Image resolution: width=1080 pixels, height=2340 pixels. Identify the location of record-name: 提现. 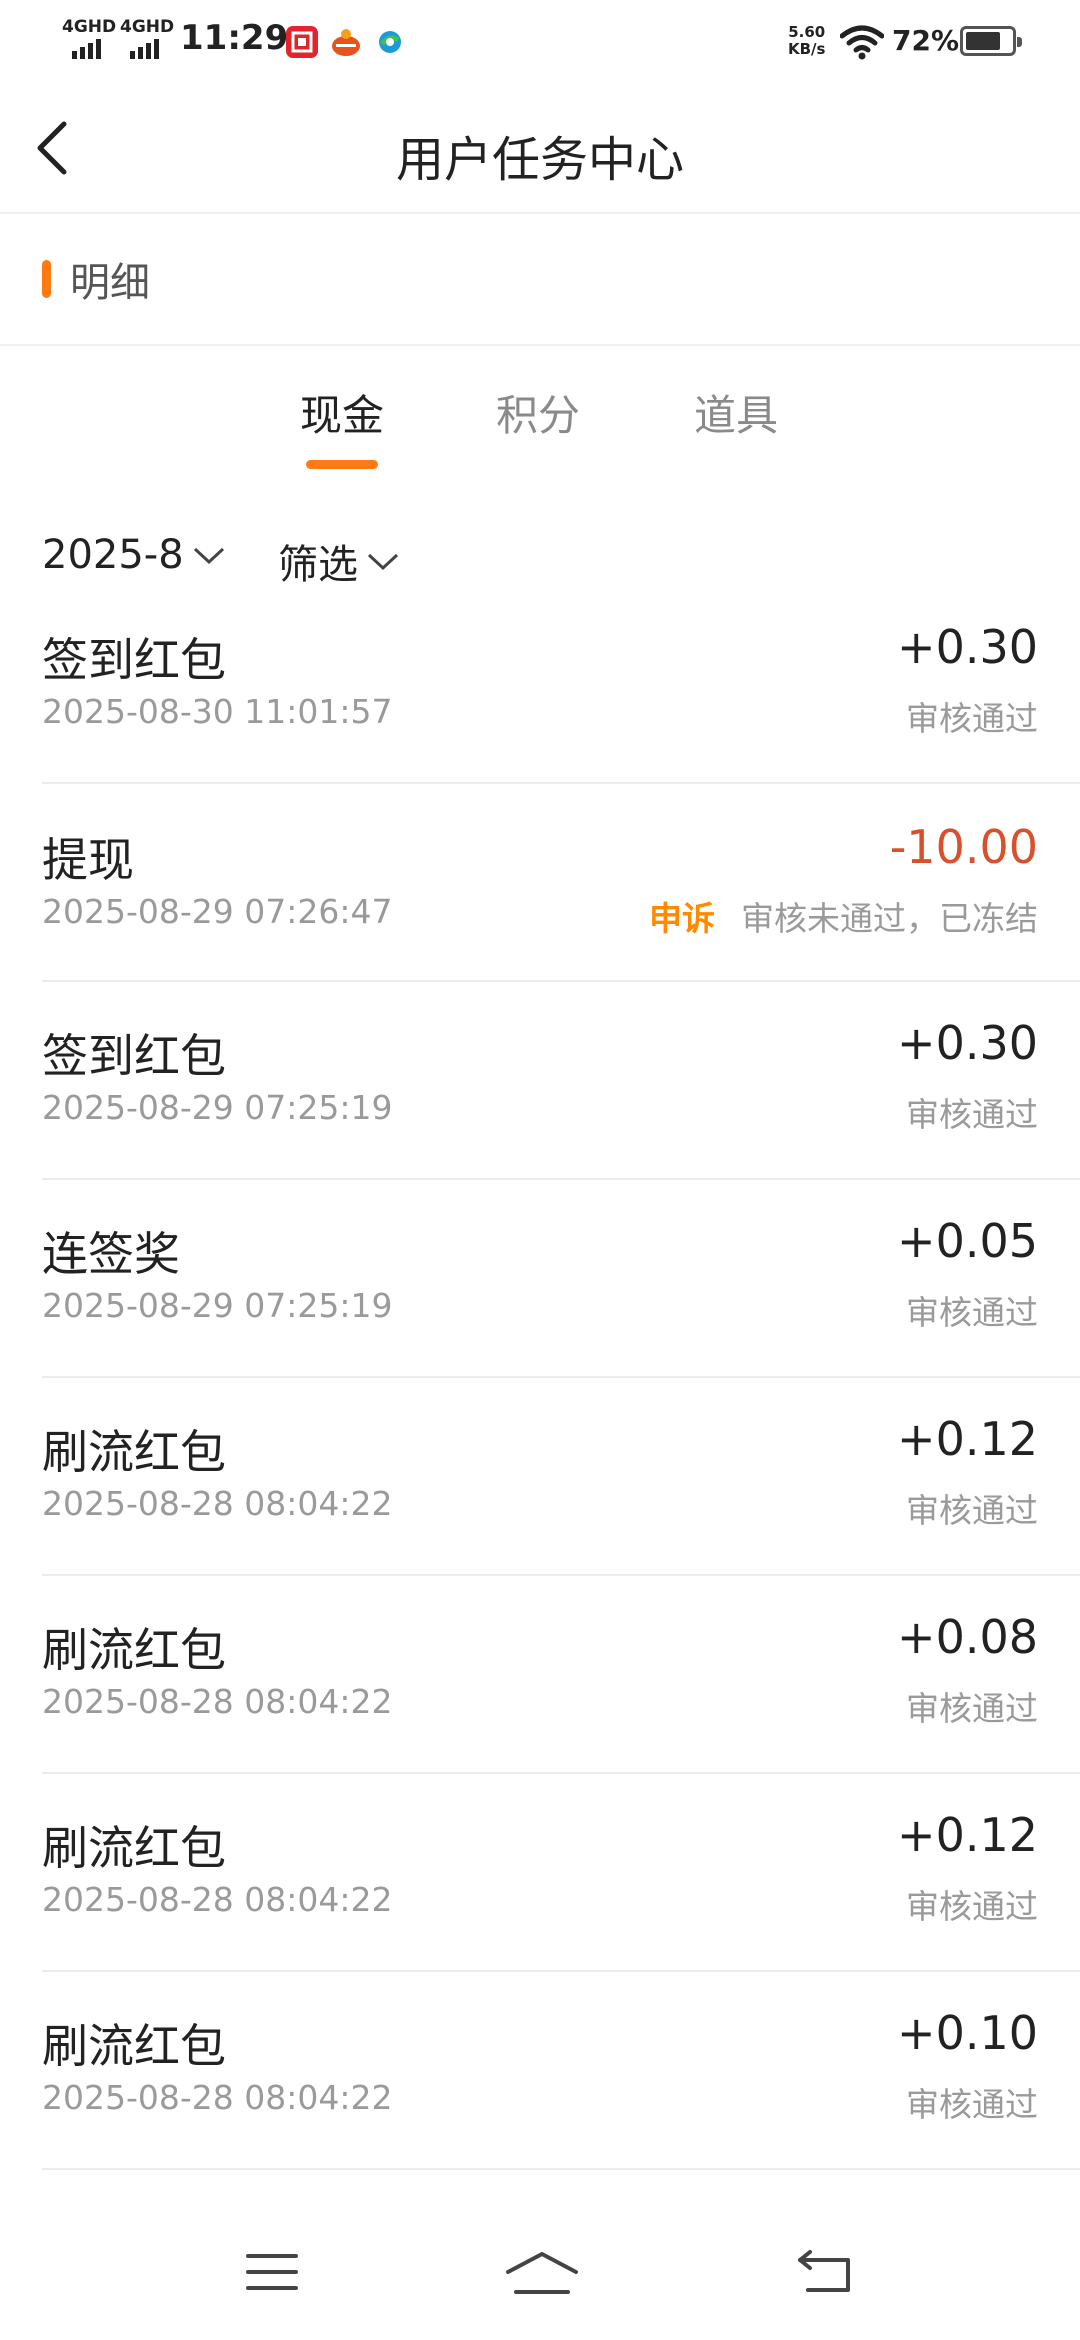
(88, 860).